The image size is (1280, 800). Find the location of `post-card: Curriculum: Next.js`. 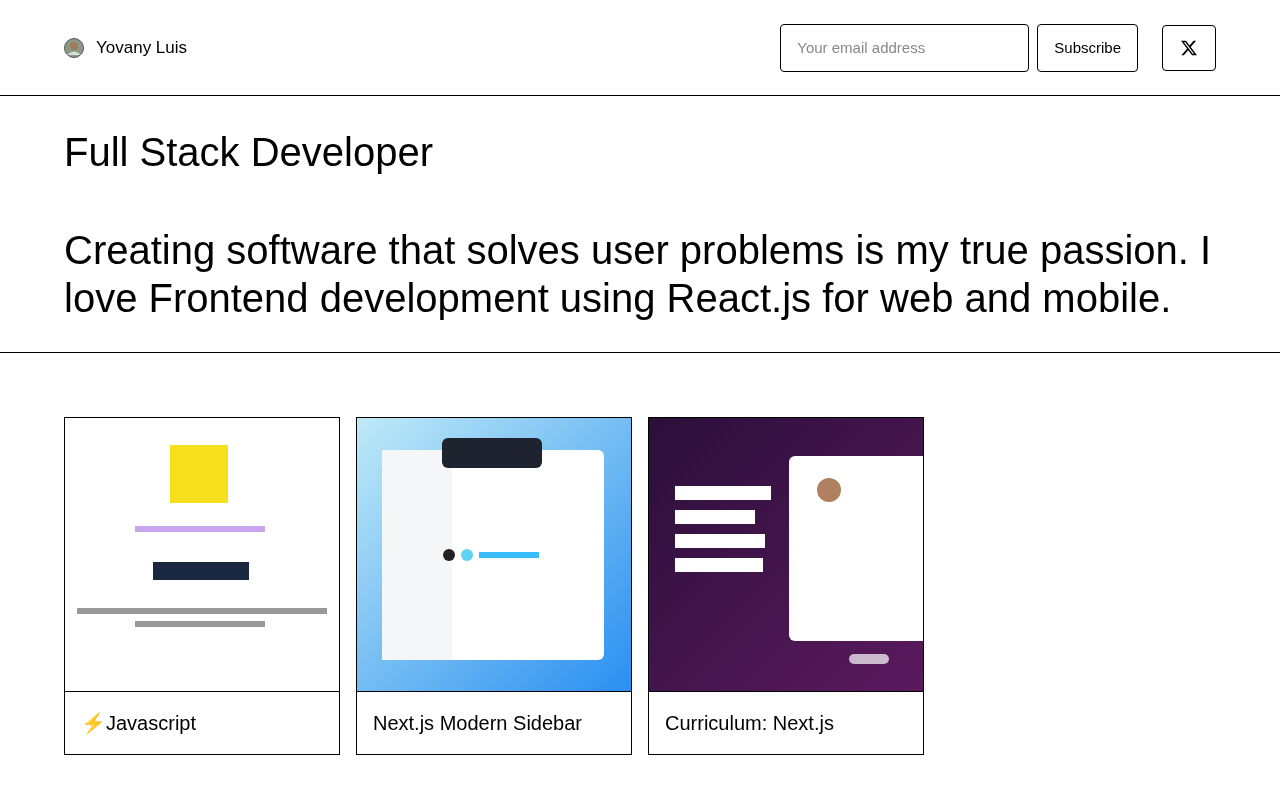

post-card: Curriculum: Next.js is located at coordinates (786, 586).